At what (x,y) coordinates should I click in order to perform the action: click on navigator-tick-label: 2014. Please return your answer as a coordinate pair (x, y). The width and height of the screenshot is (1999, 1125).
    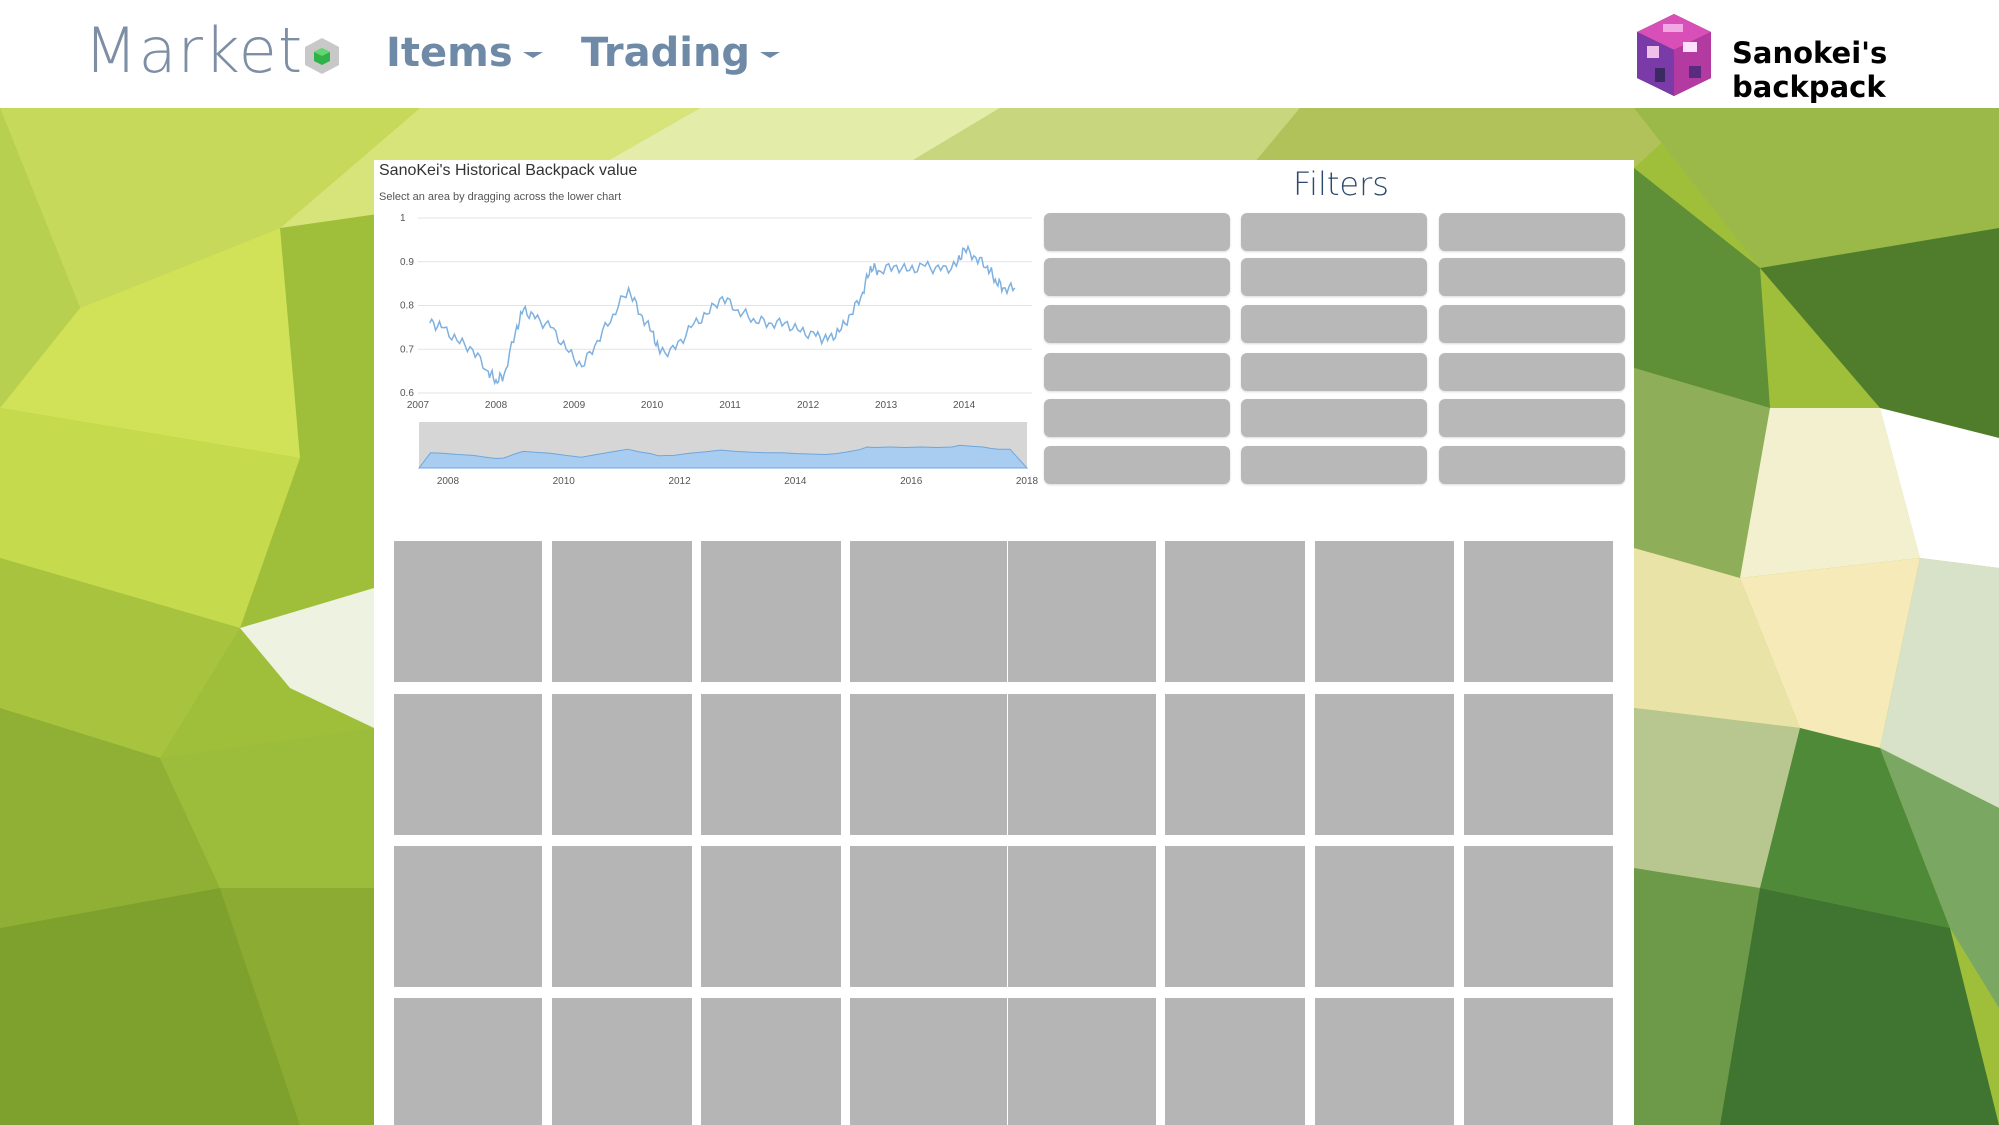
    Looking at the image, I should click on (795, 481).